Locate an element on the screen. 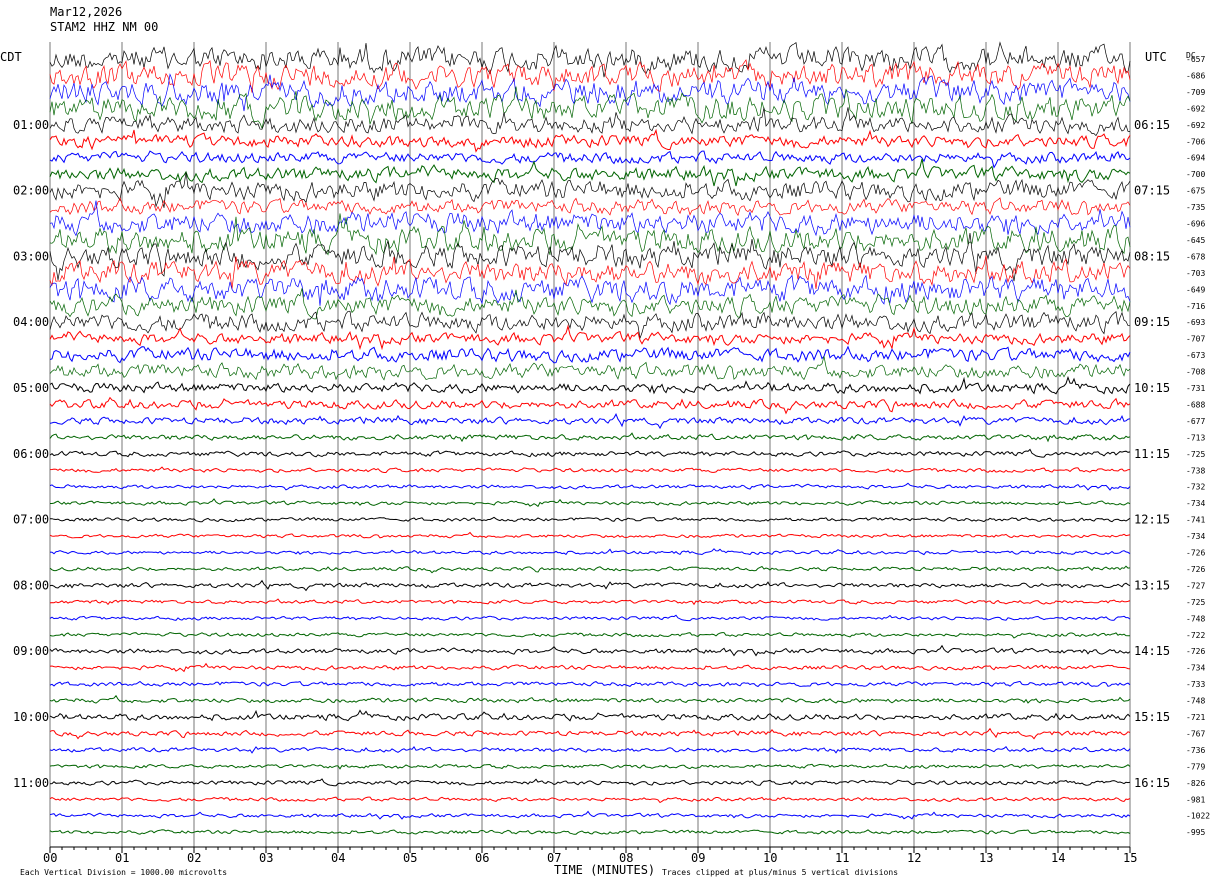  dc-offset-label: -732 is located at coordinates (1195, 487).